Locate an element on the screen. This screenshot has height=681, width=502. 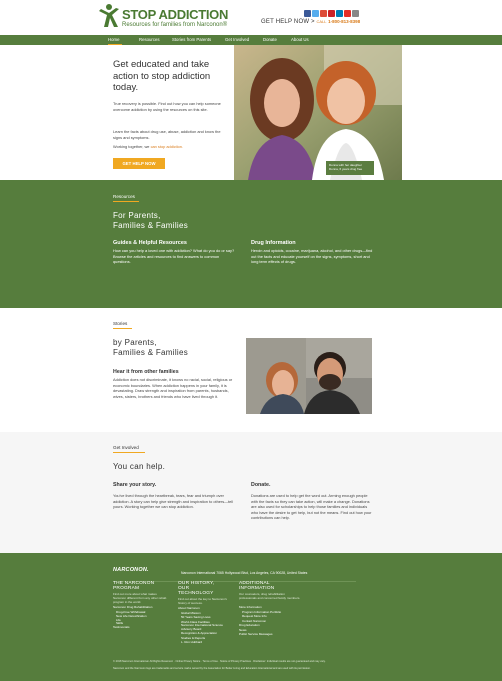
hero-working-highlight: can stop addiction. is located at coordinates (167, 146).